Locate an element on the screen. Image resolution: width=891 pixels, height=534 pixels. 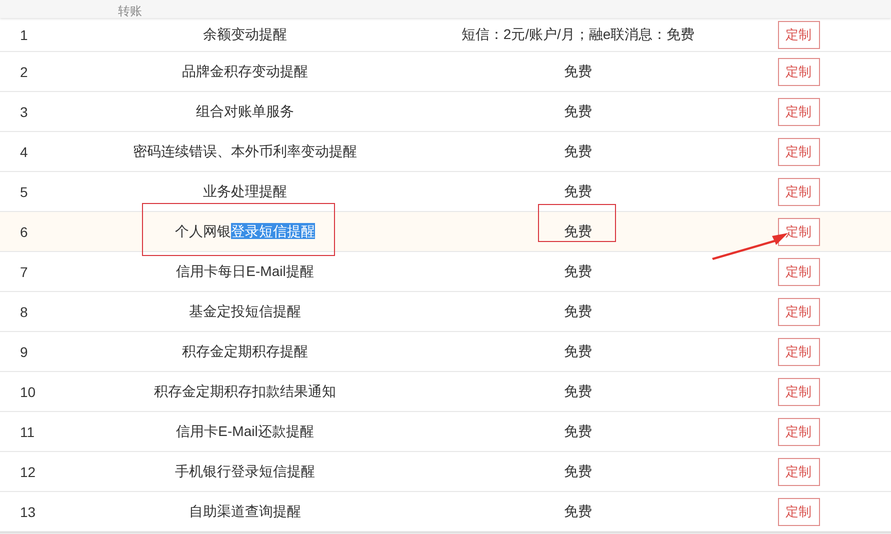
service-name: 品牌金积存变动提醒 is located at coordinates (245, 71).